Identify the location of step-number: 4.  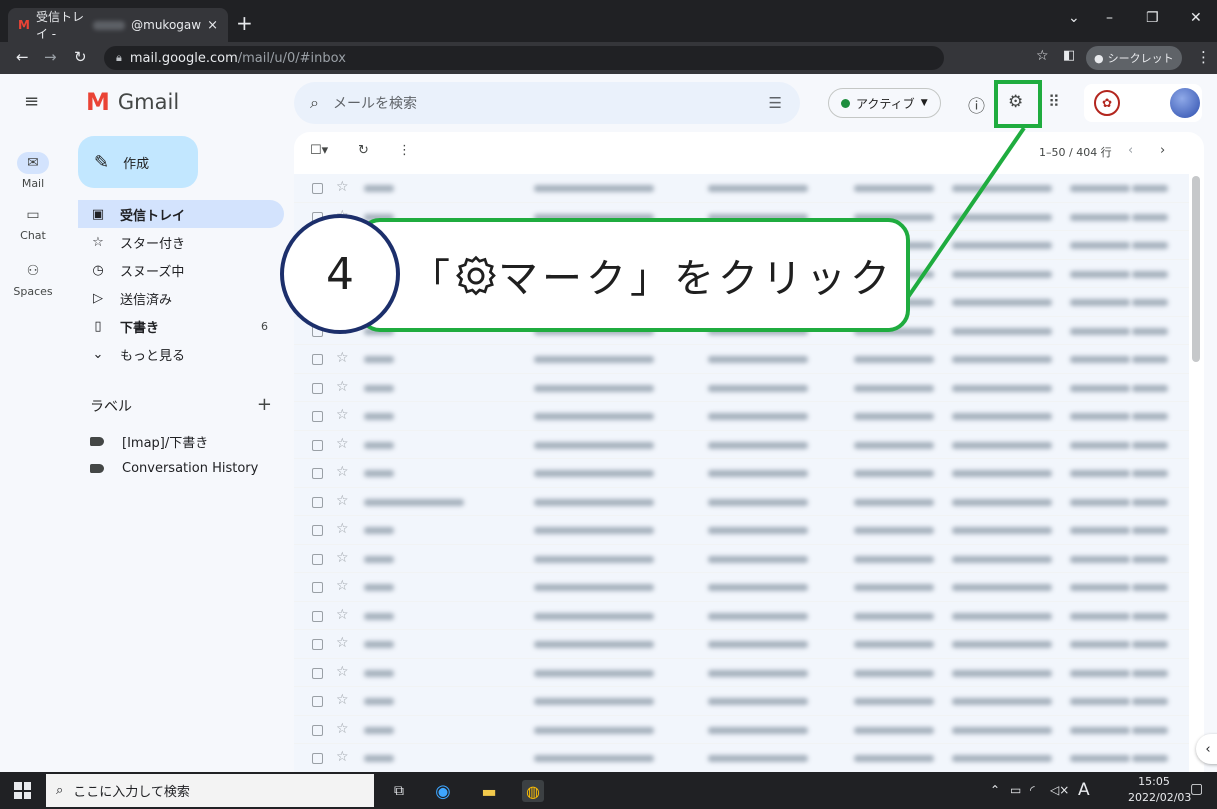
(340, 274).